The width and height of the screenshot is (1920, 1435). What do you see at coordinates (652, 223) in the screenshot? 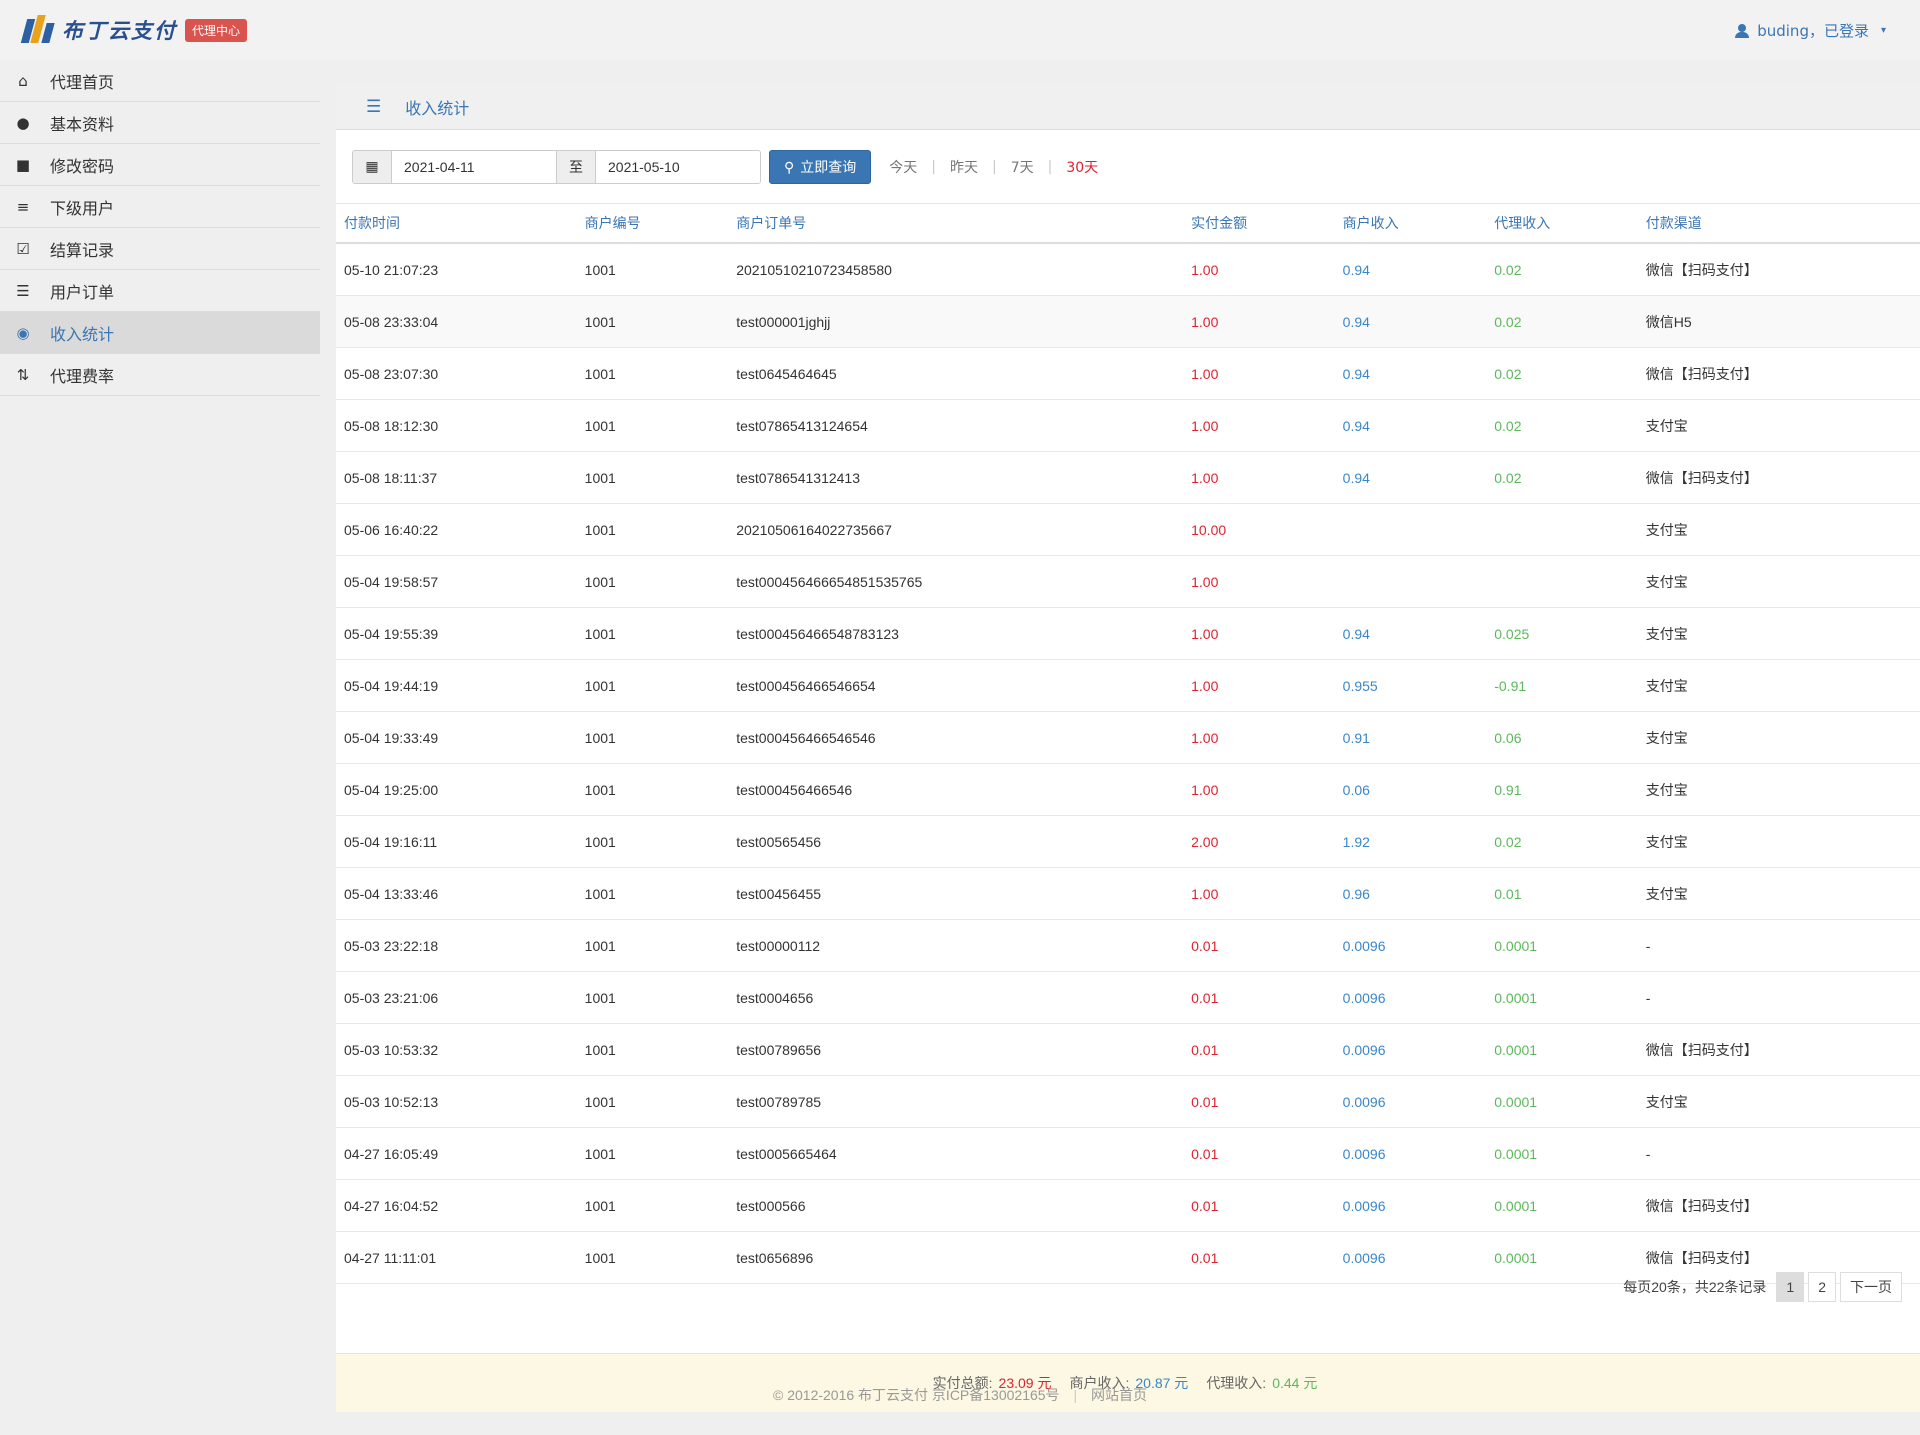
I see `column-header: 商户编号` at bounding box center [652, 223].